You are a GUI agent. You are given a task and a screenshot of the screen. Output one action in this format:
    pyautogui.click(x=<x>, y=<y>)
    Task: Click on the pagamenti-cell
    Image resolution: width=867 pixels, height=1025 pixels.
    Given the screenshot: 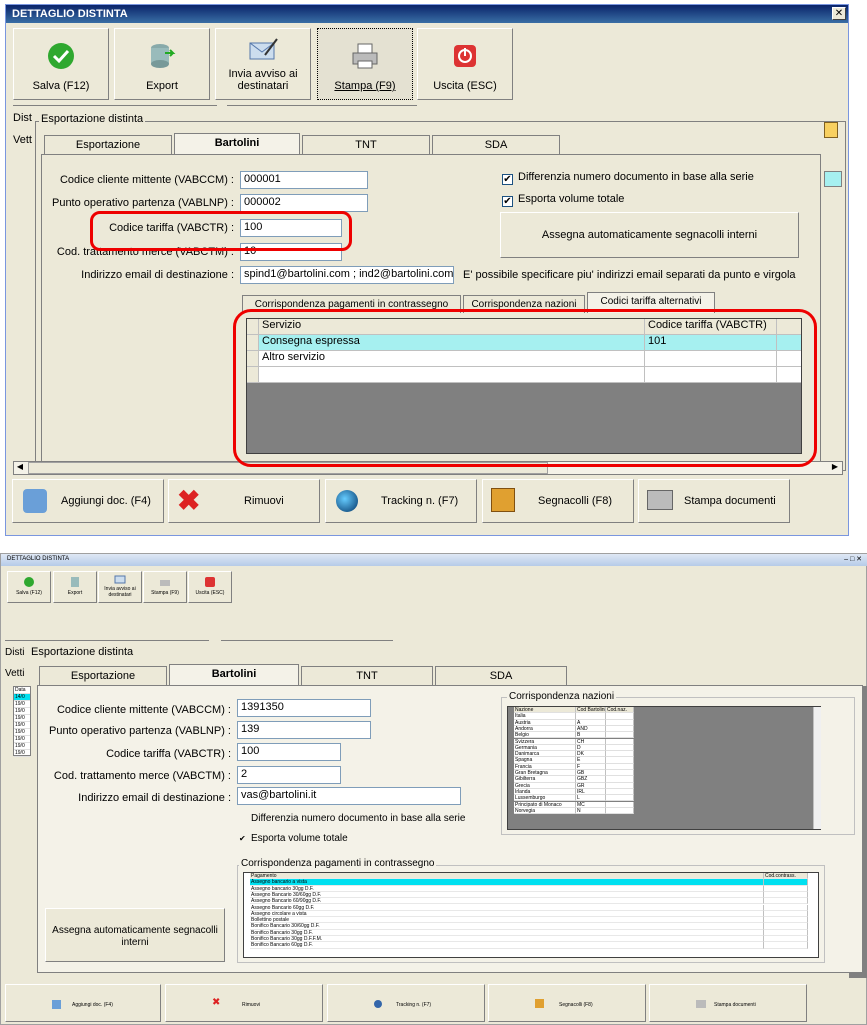 What is the action you would take?
    pyautogui.click(x=786, y=945)
    